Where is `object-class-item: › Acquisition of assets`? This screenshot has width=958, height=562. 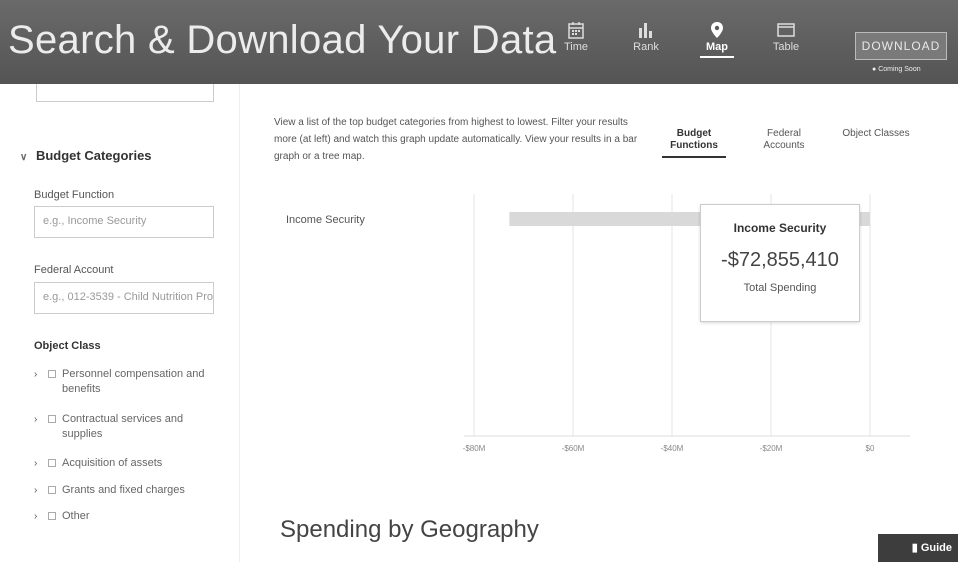 object-class-item: › Acquisition of assets is located at coordinates (129, 463).